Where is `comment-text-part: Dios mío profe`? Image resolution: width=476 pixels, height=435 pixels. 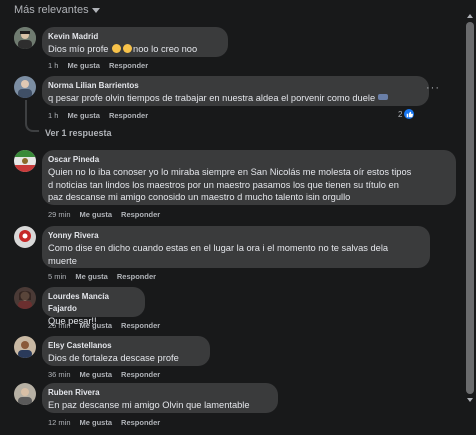 comment-text-part: Dios mío profe is located at coordinates (78, 49).